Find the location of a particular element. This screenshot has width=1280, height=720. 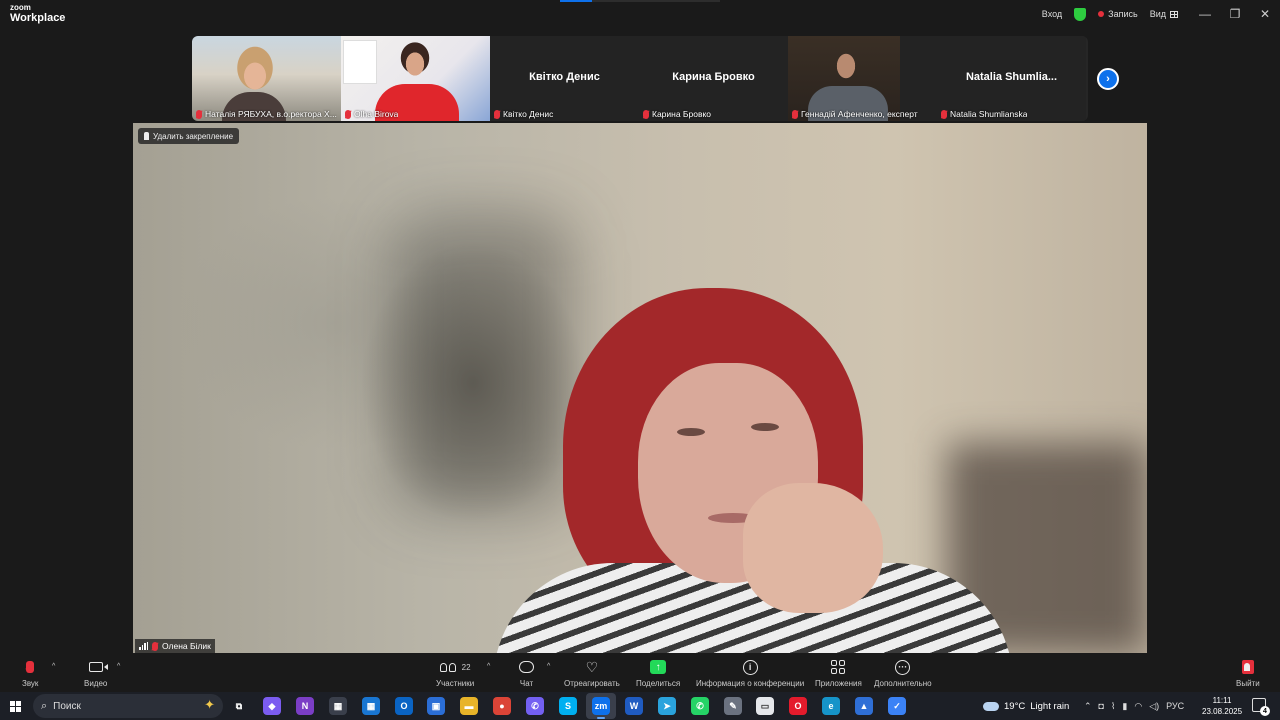

clock-date: 23.08.2025 is located at coordinates (1222, 711).